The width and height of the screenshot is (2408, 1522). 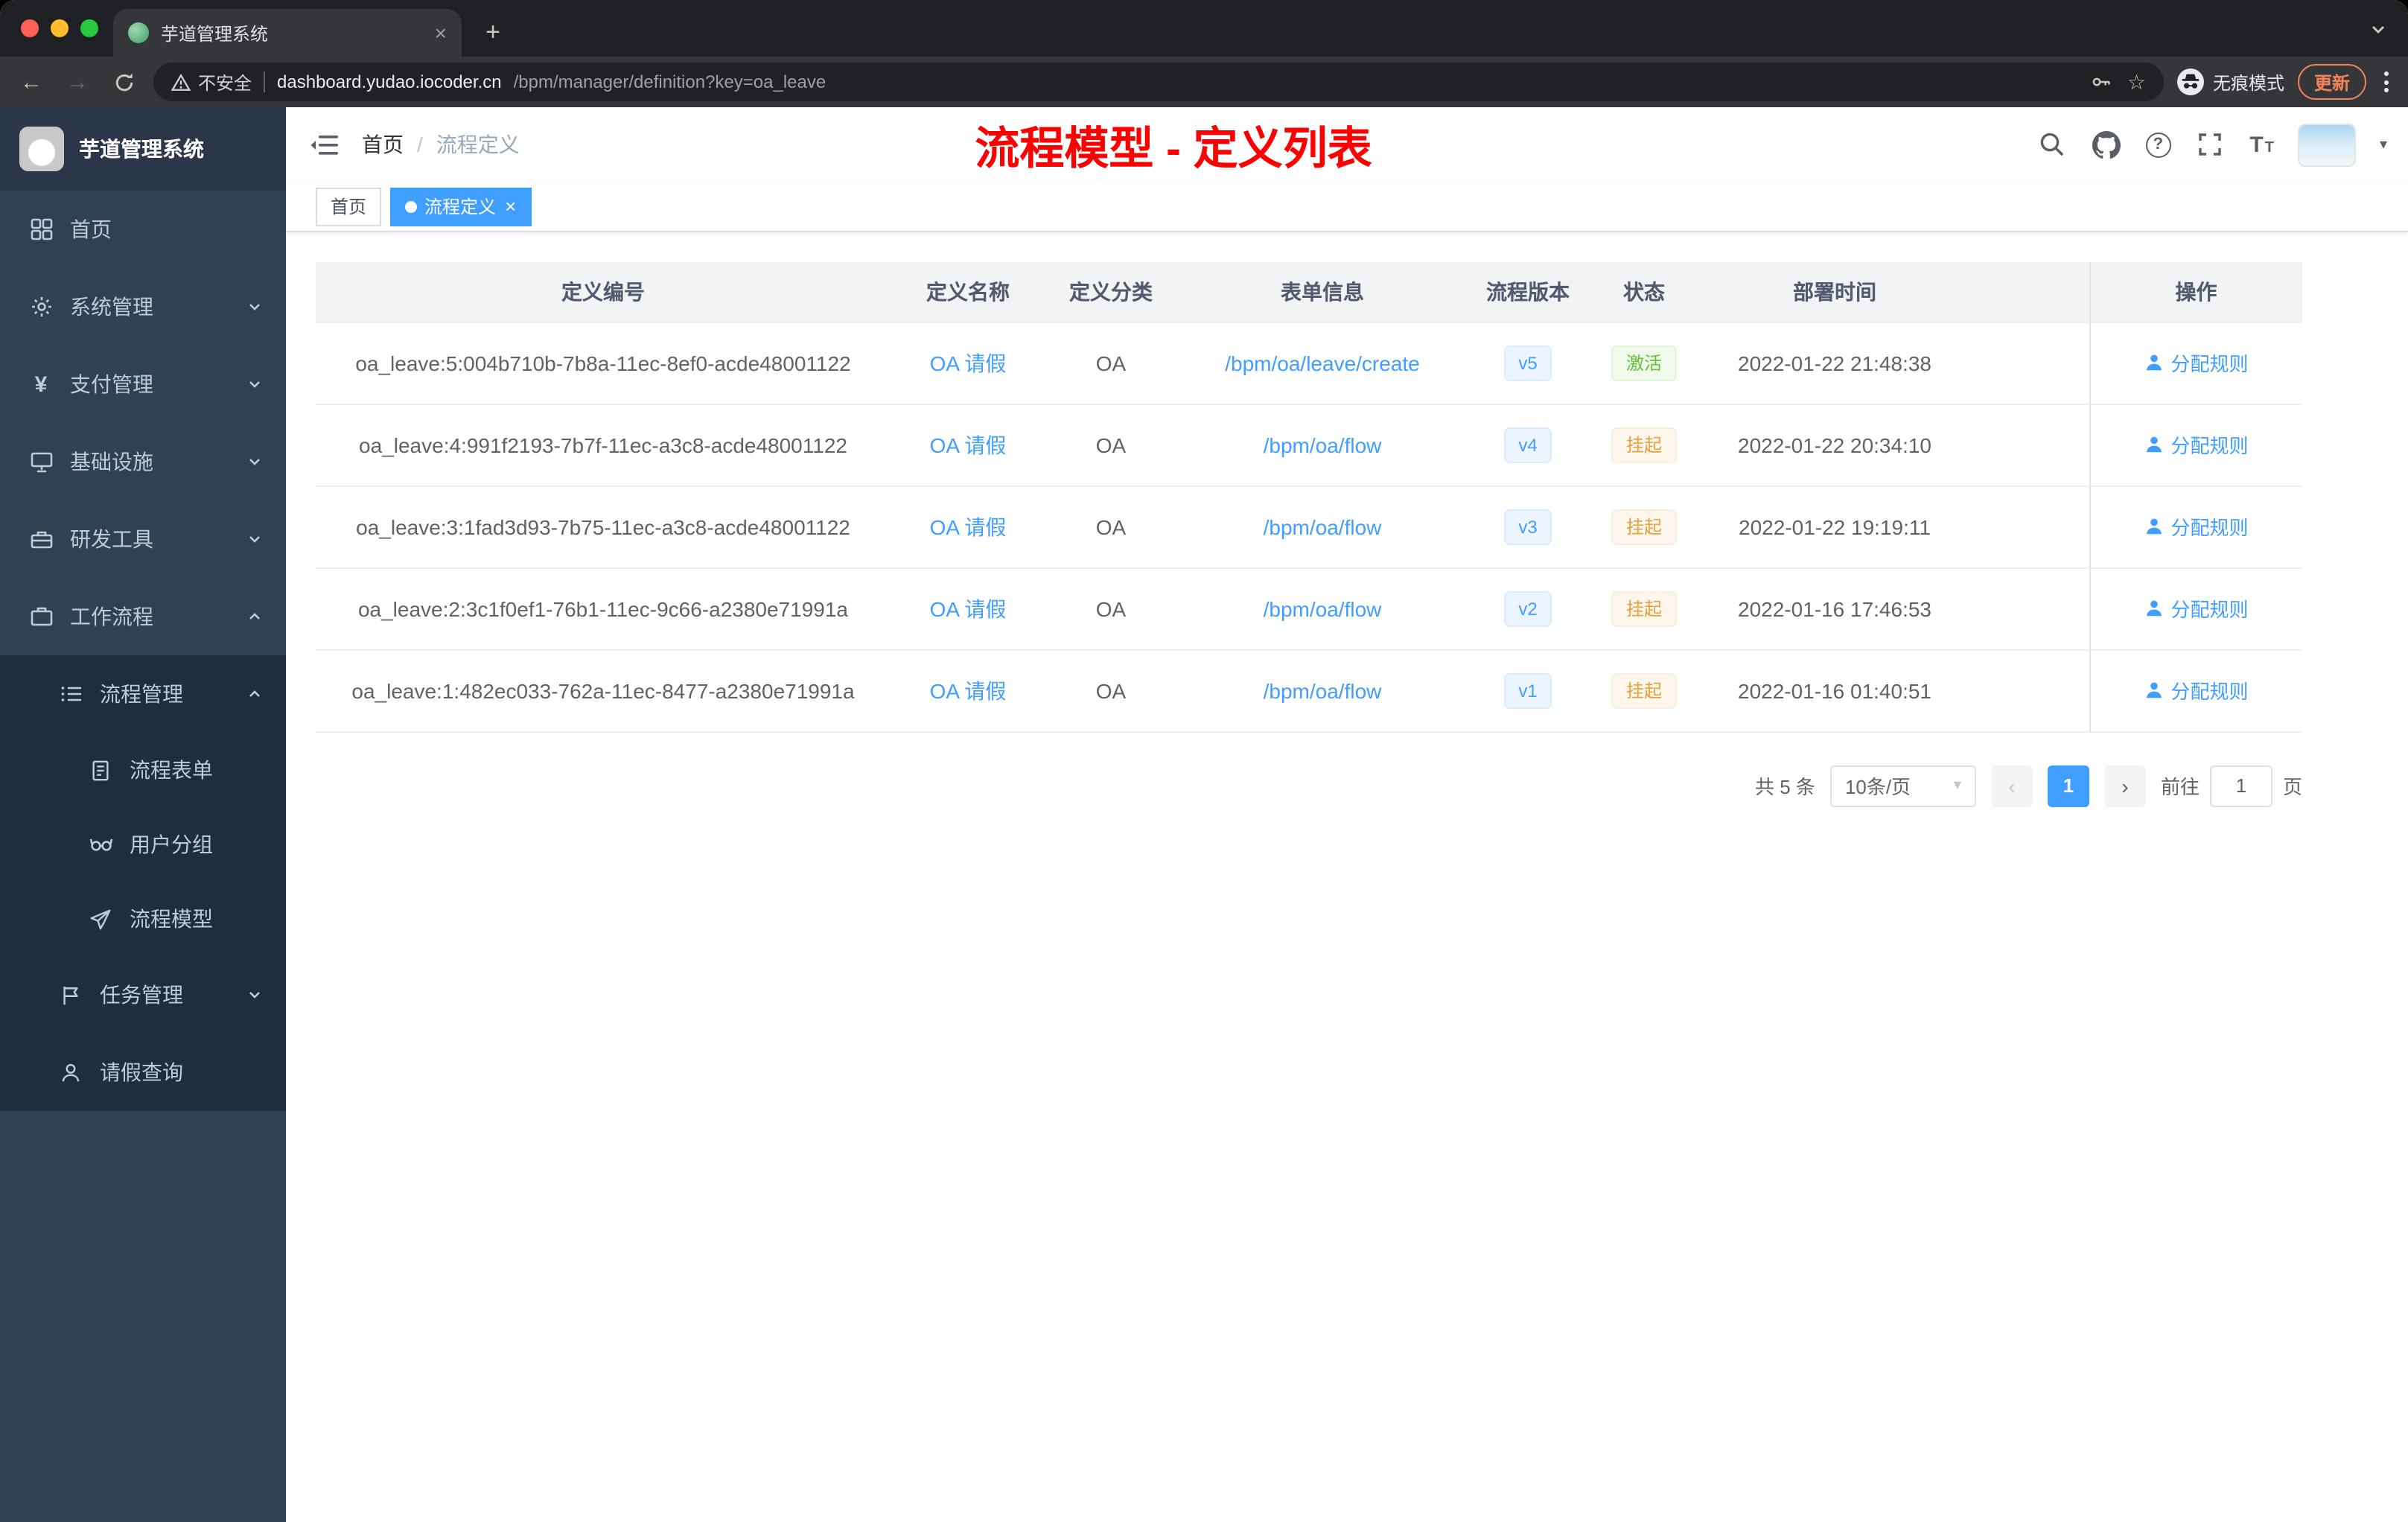 I want to click on update-button: 更新, so click(x=2331, y=82).